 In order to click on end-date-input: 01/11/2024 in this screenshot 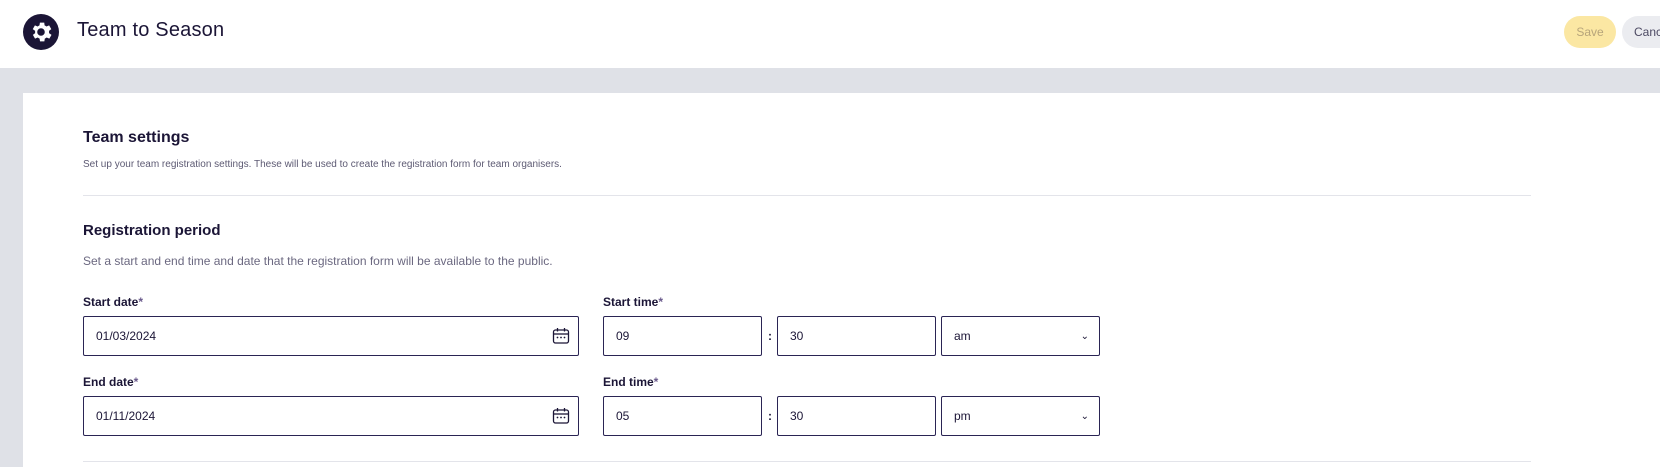, I will do `click(331, 416)`.